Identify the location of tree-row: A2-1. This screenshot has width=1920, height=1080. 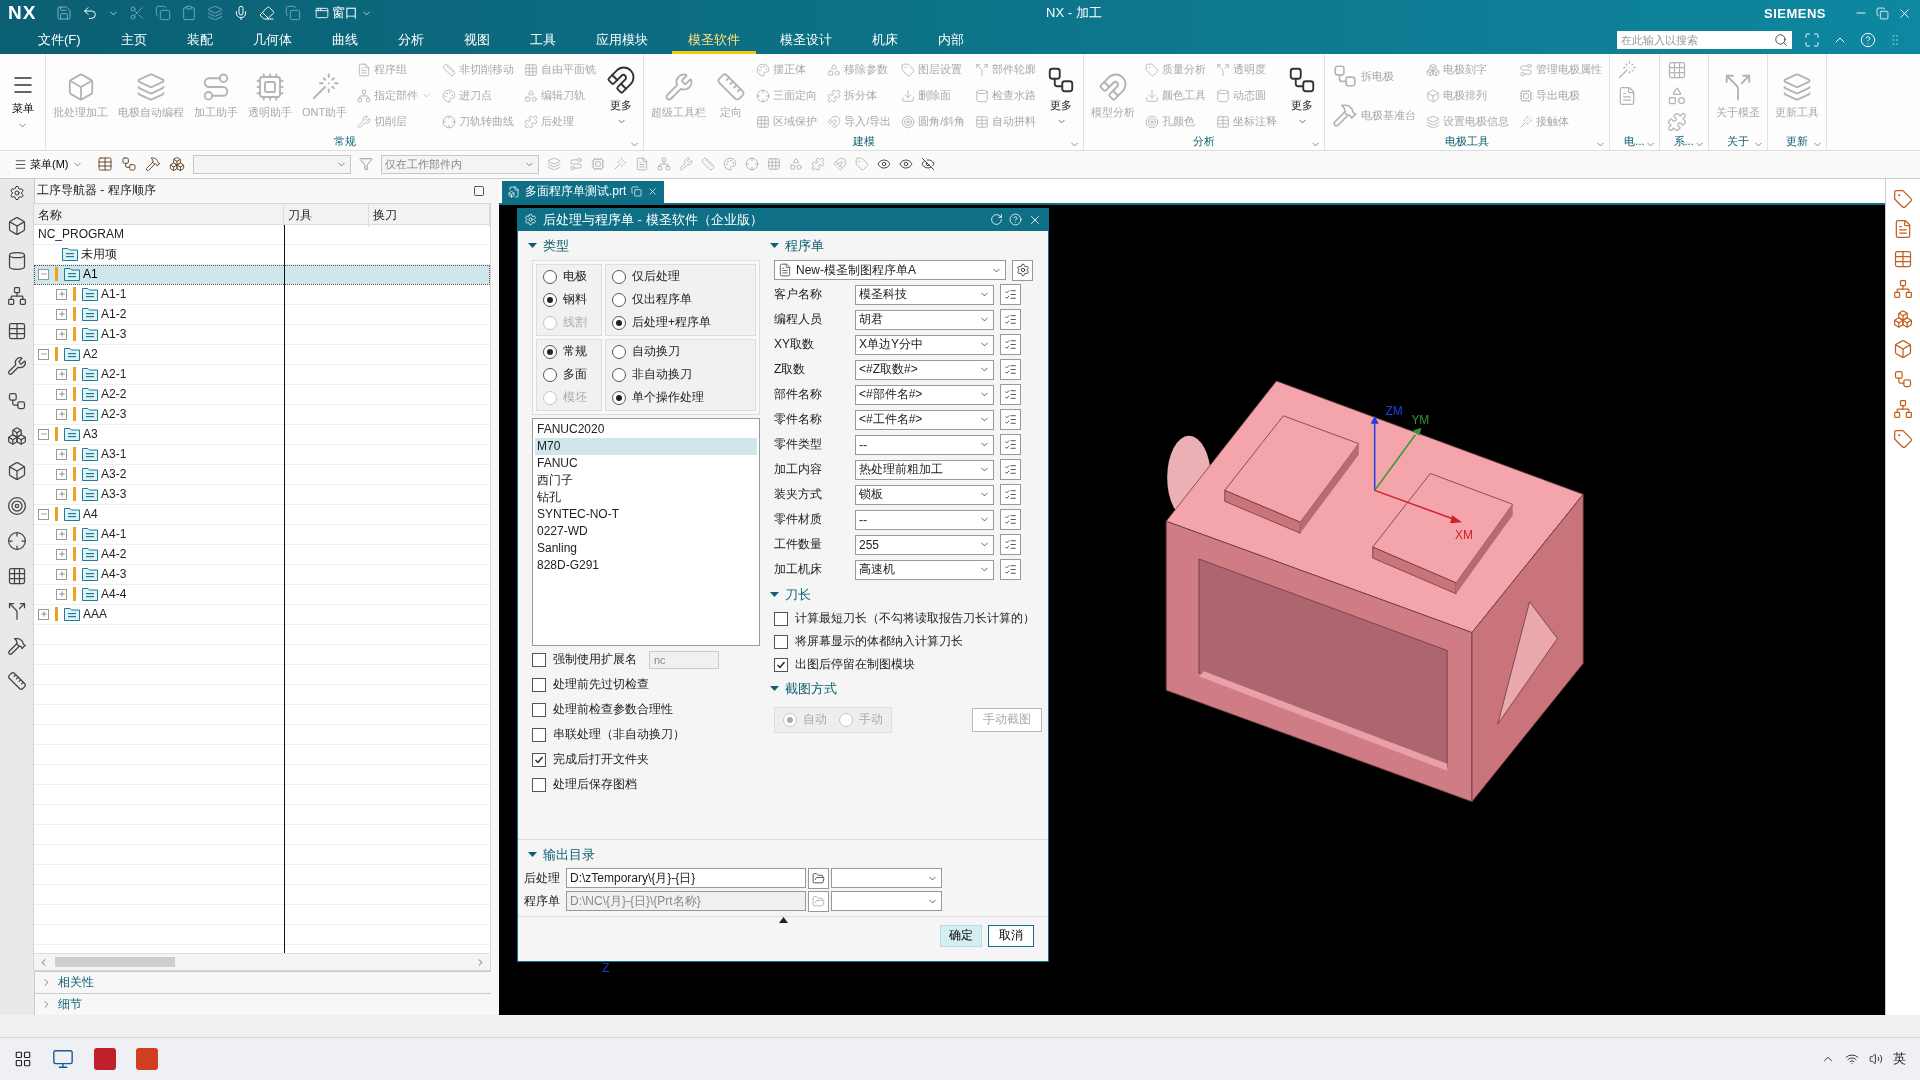
(262, 374).